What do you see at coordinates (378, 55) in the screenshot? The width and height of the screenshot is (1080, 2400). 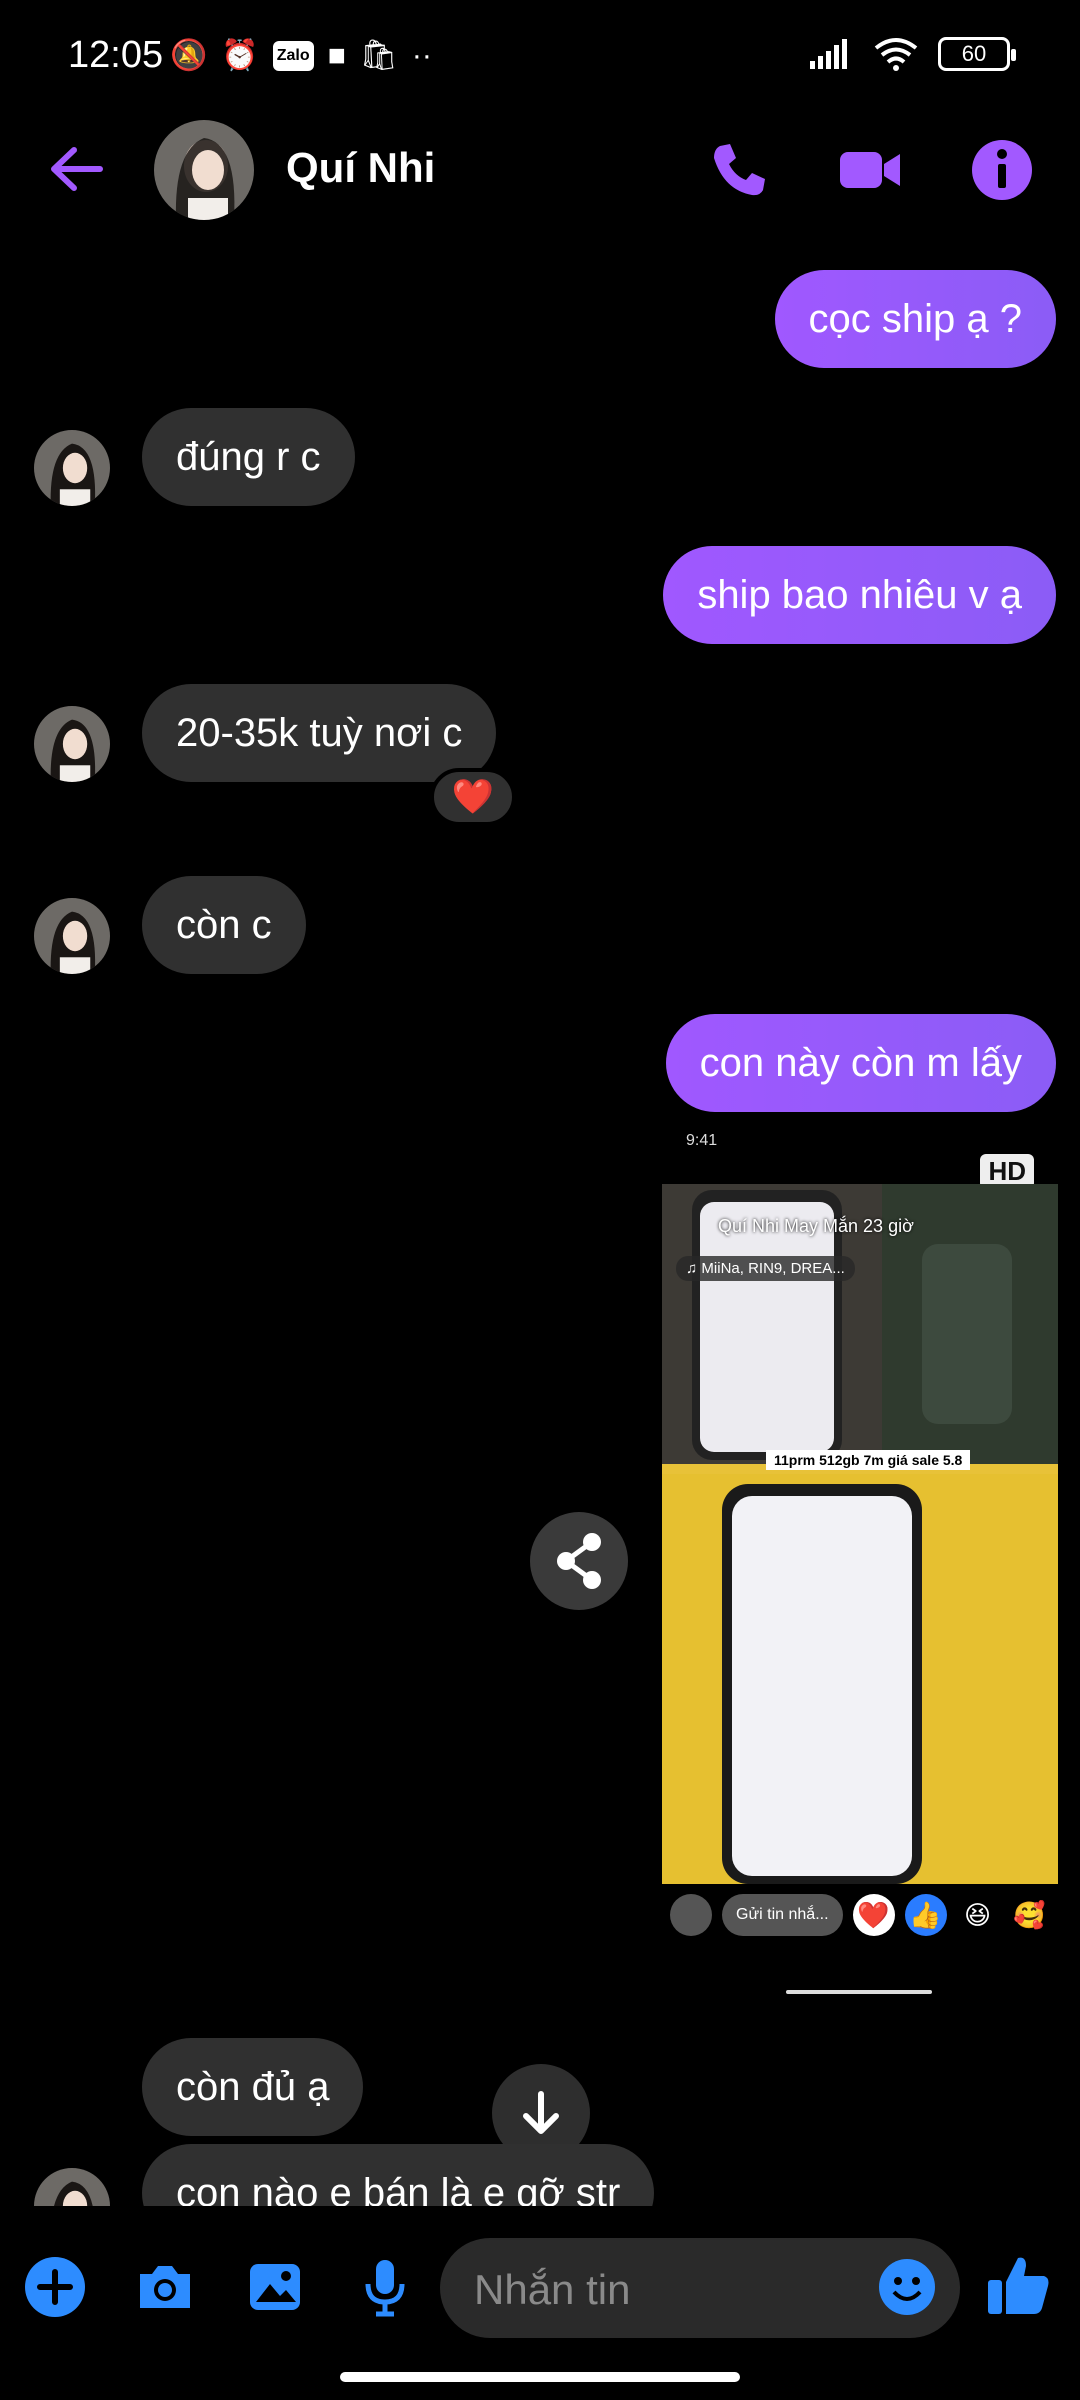 I see `shopee-icon: 🛍` at bounding box center [378, 55].